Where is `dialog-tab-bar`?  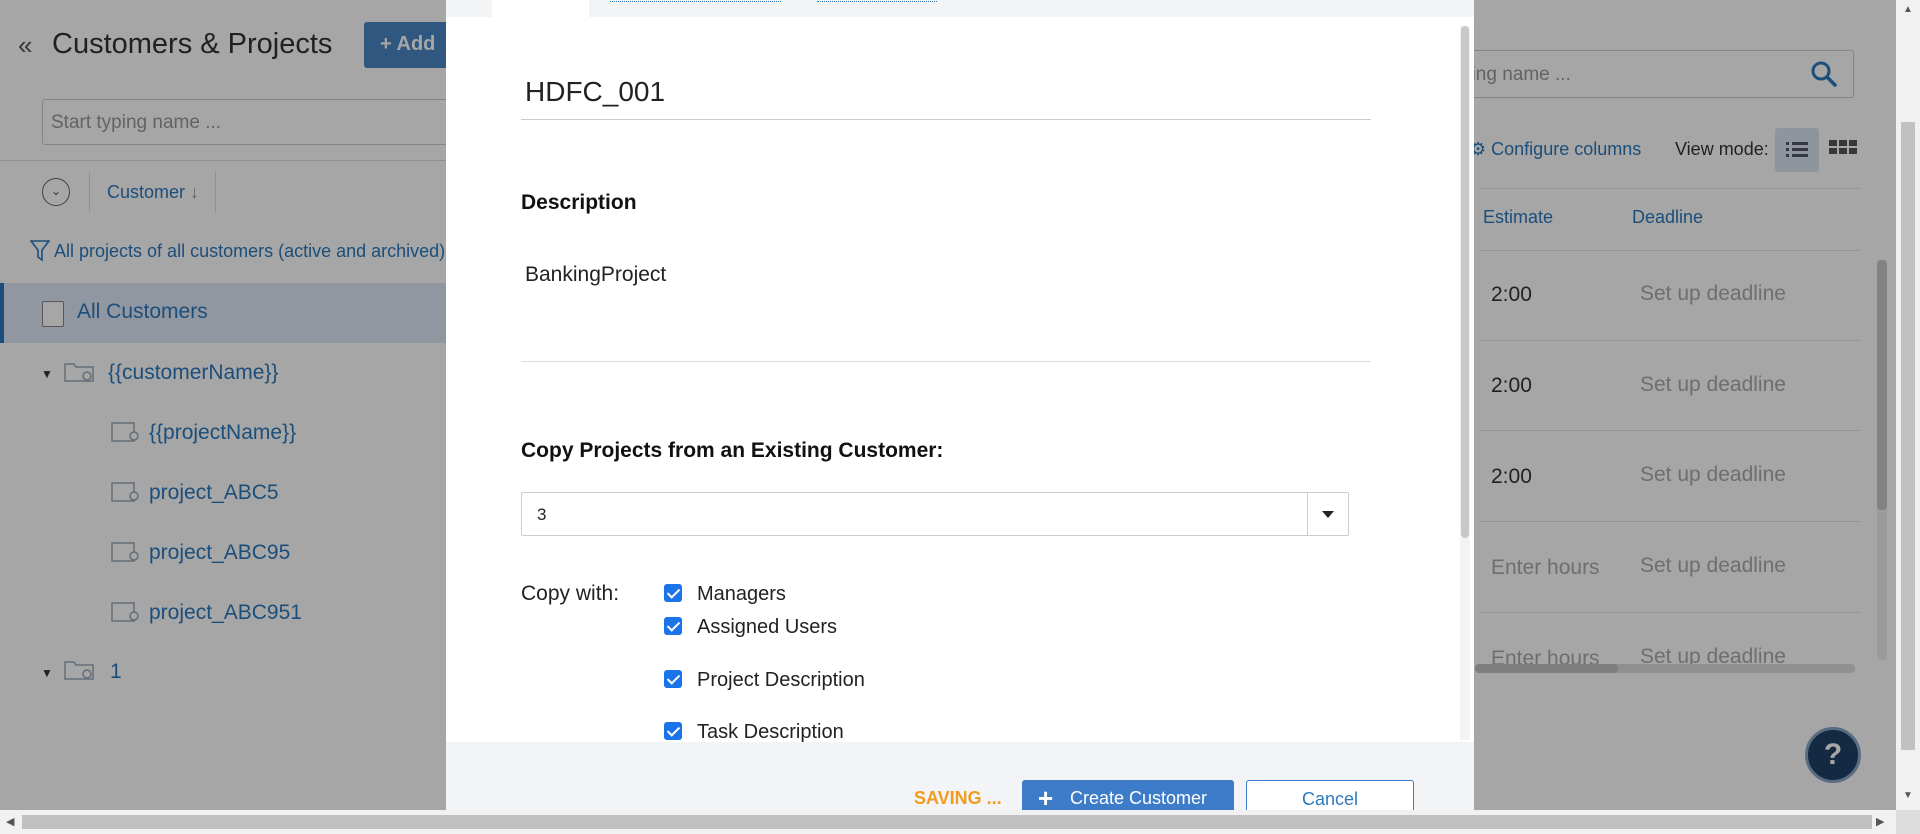 dialog-tab-bar is located at coordinates (960, 8).